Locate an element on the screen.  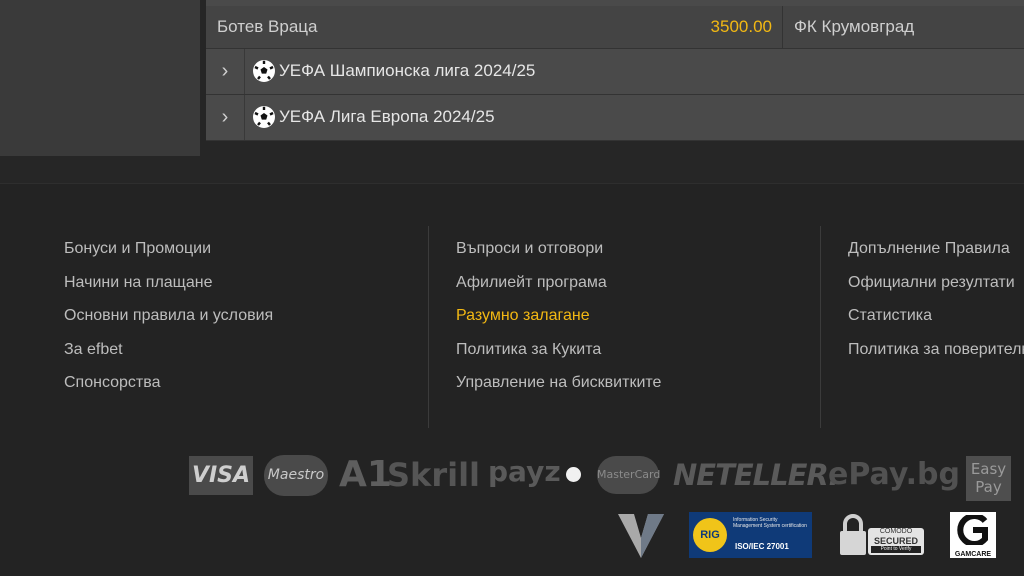
rig-badge: RIG is located at coordinates (710, 535).